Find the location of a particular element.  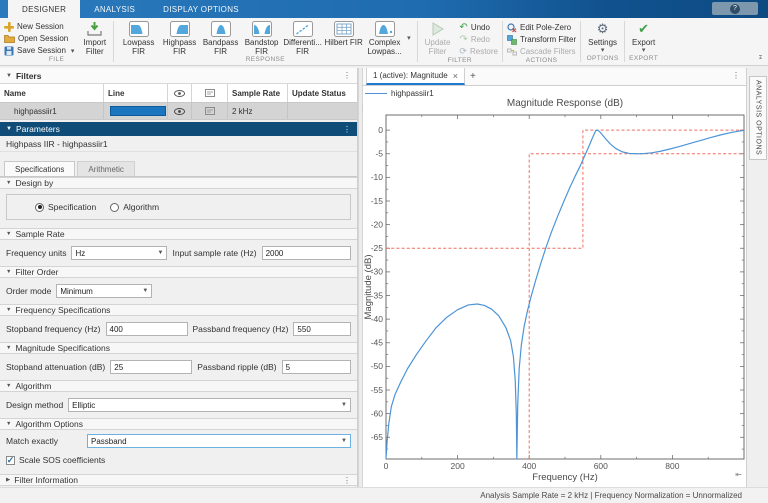

svg-text: 0 is located at coordinates (380, 130).